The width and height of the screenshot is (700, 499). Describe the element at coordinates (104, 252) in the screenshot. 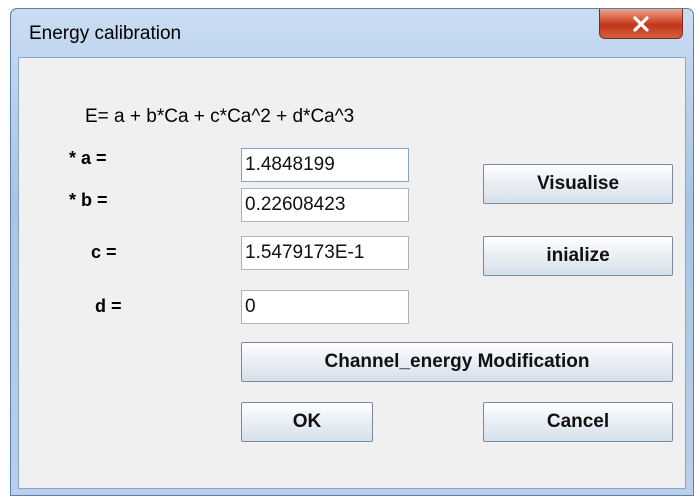

I see `coef-c-label: c =` at that location.